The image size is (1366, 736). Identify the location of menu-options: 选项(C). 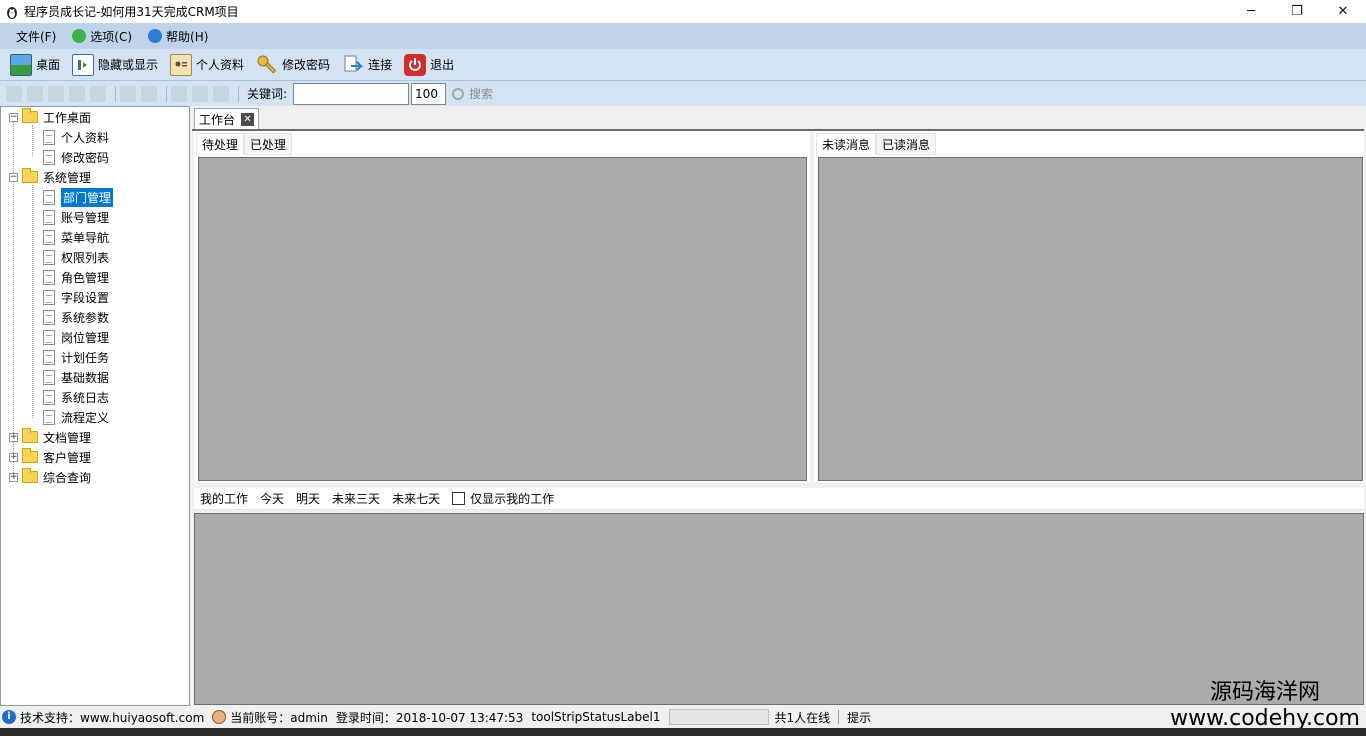
(102, 36).